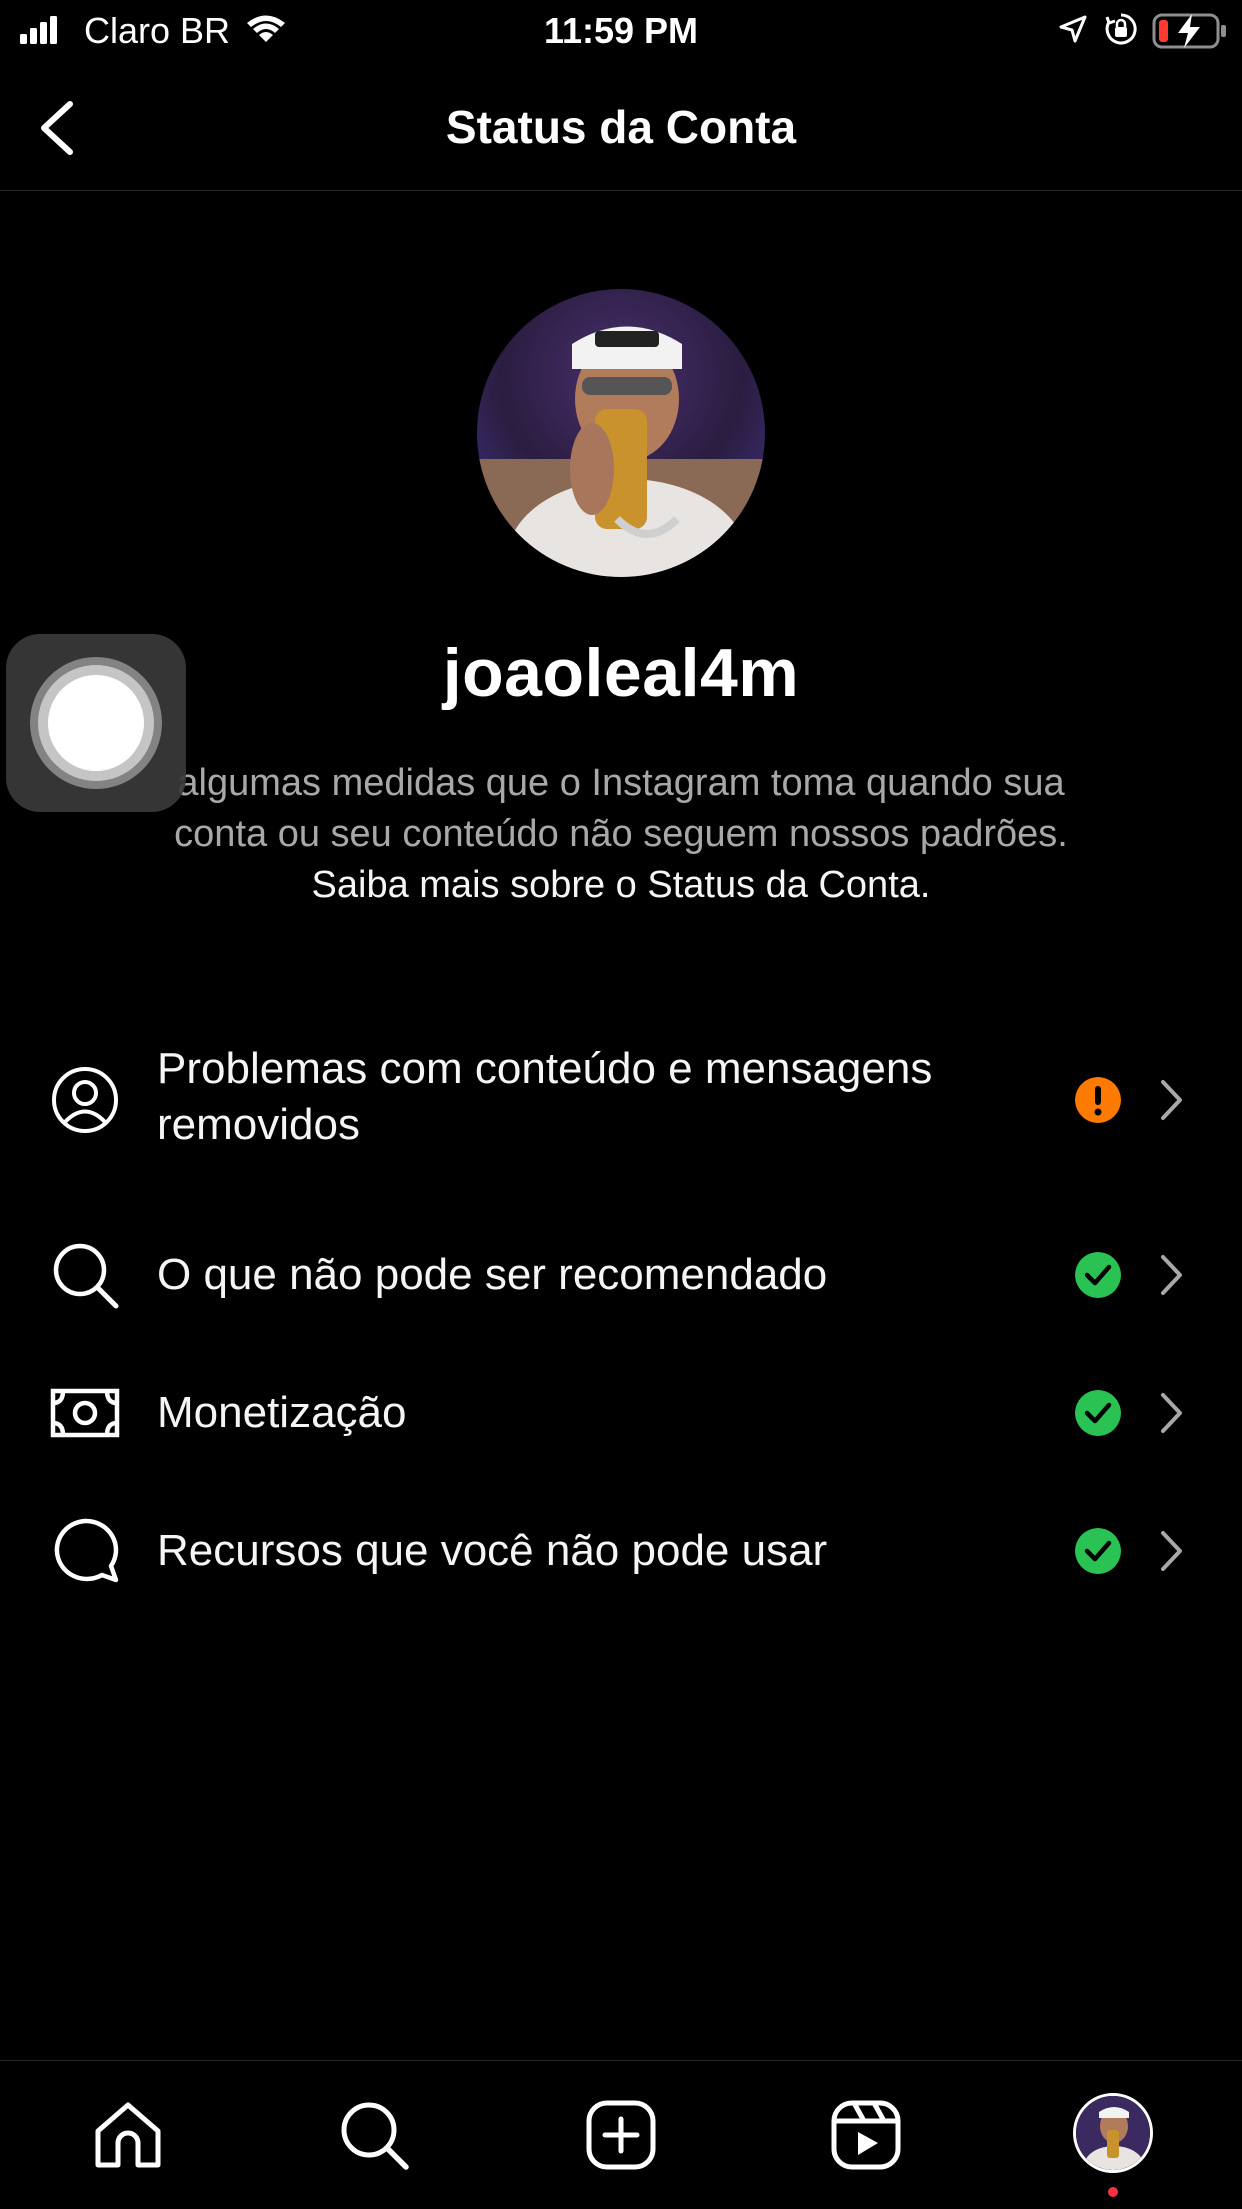  I want to click on page-title: Status da Conta, so click(621, 127).